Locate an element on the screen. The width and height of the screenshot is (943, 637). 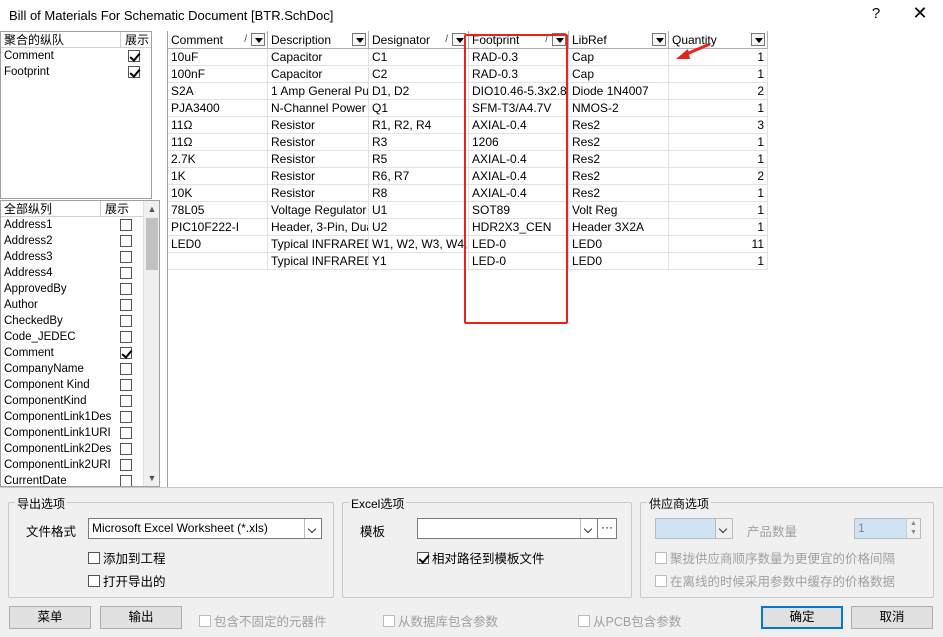
list-item: Address1 is located at coordinates (80, 225).